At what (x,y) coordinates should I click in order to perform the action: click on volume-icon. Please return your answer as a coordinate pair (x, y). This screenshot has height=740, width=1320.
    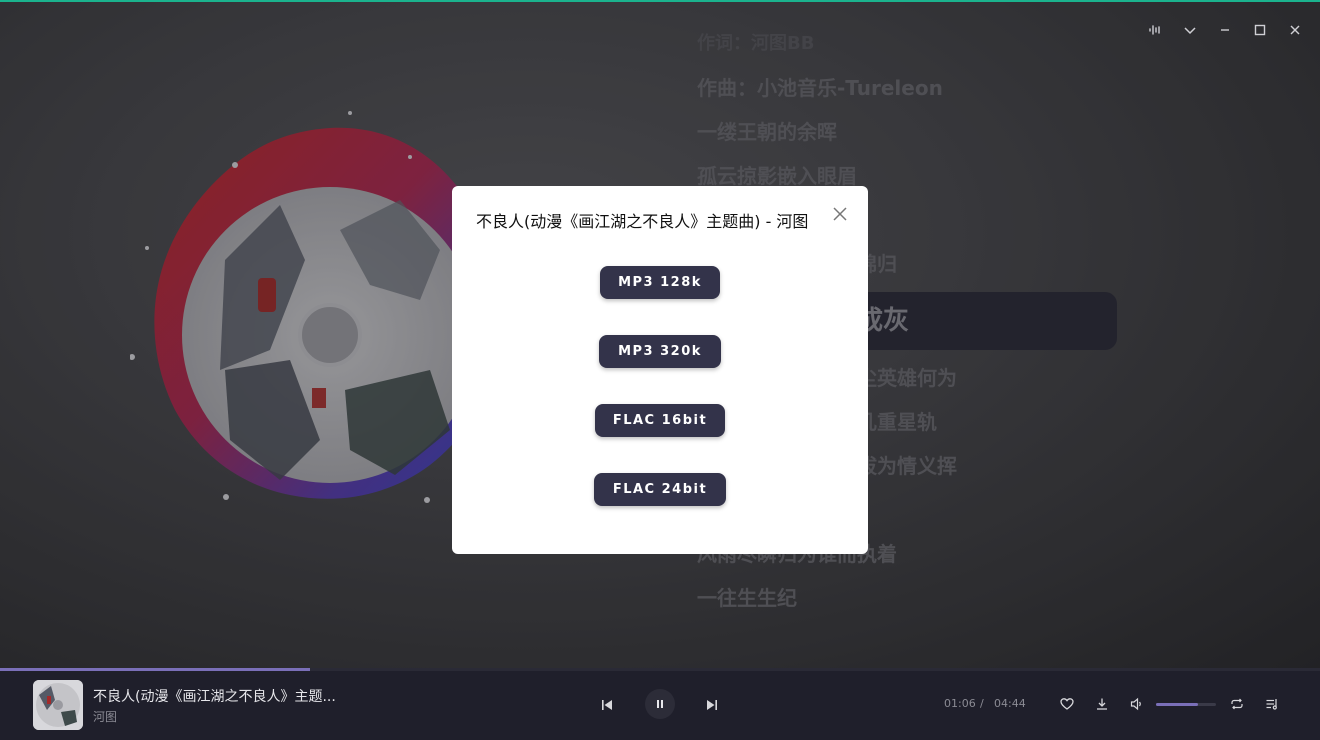
    Looking at the image, I should click on (1137, 704).